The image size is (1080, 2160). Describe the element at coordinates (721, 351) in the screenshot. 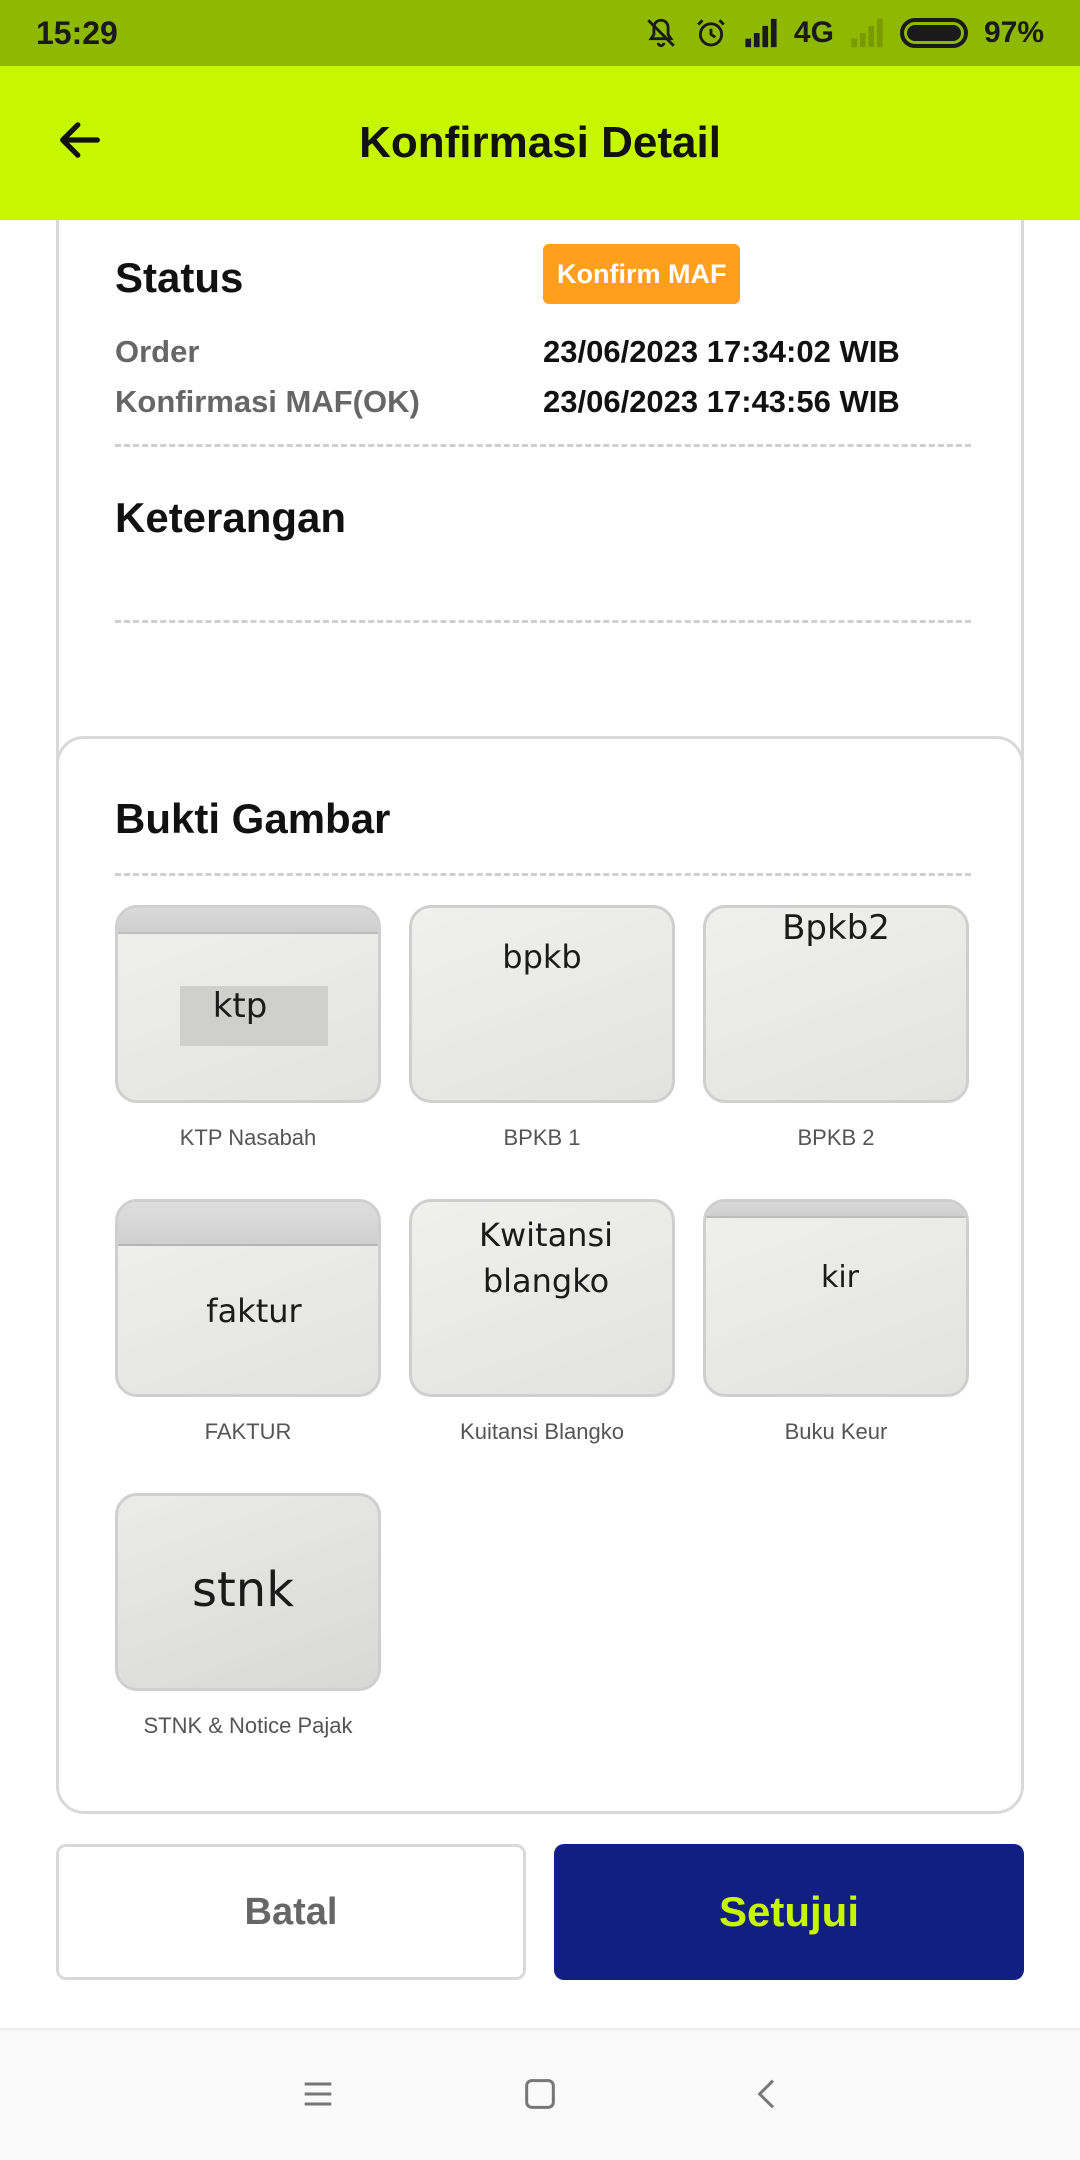

I see `order-value: 23/06/2023 17:34:02 WIB` at that location.